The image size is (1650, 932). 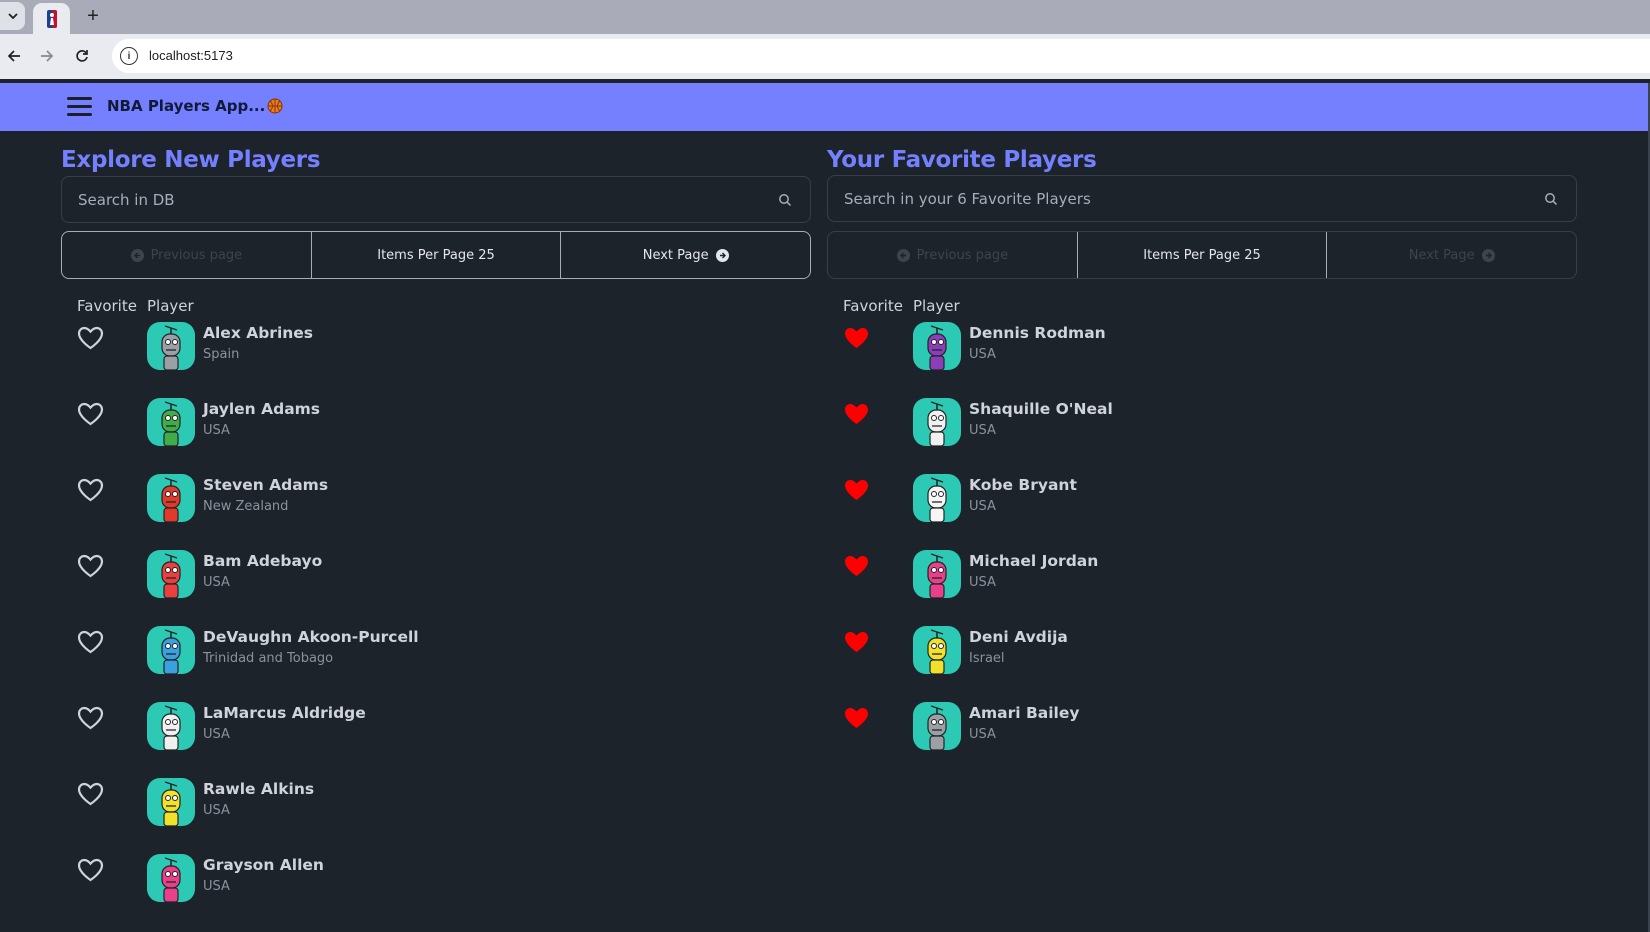 I want to click on reload-icon, so click(x=82, y=56).